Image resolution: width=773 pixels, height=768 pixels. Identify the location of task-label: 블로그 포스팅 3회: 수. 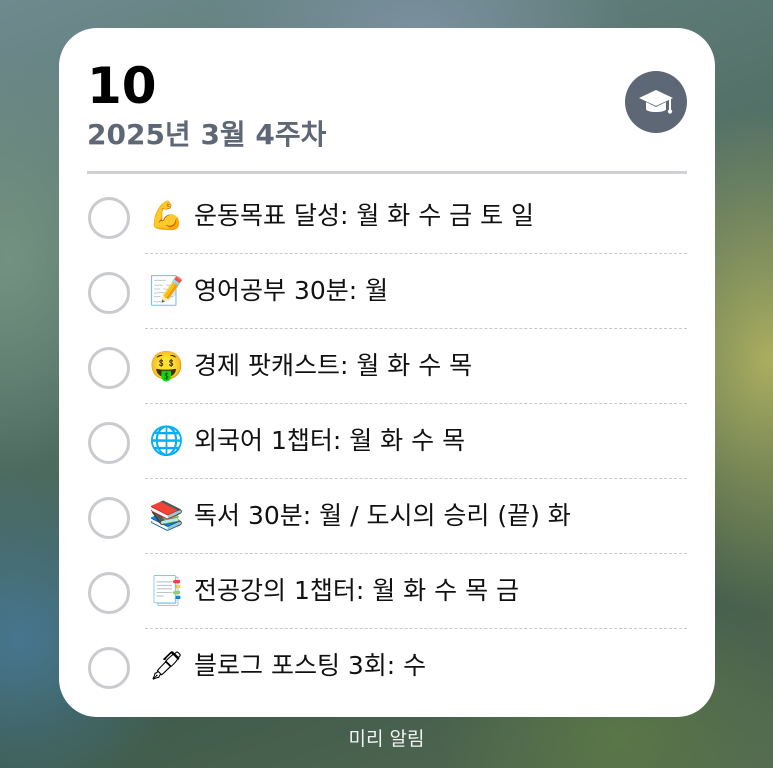
(310, 665).